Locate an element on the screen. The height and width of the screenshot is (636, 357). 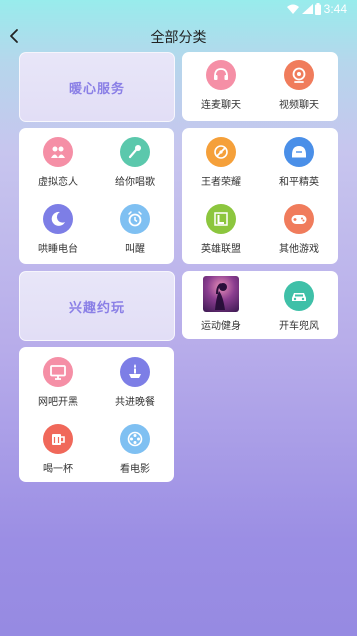
couple-icon is located at coordinates (58, 152).